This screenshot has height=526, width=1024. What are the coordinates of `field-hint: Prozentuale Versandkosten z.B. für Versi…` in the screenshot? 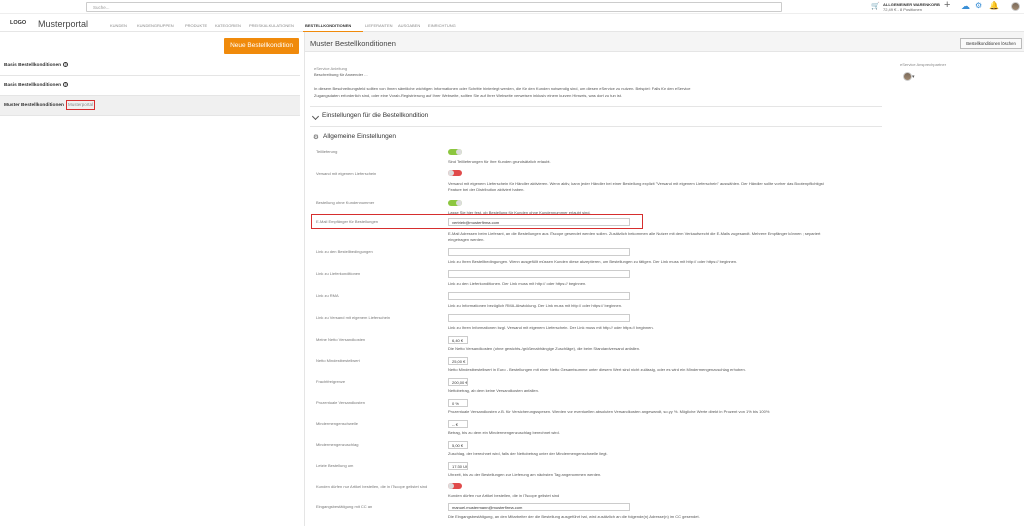 It's located at (609, 411).